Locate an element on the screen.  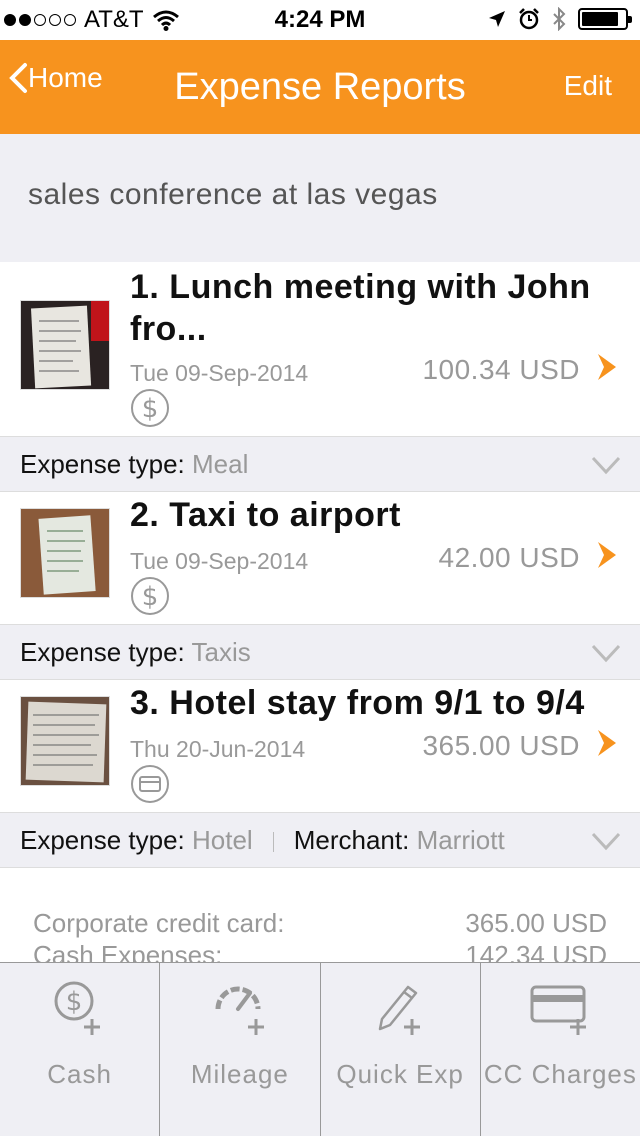
status-right-icons is located at coordinates (560, 19).